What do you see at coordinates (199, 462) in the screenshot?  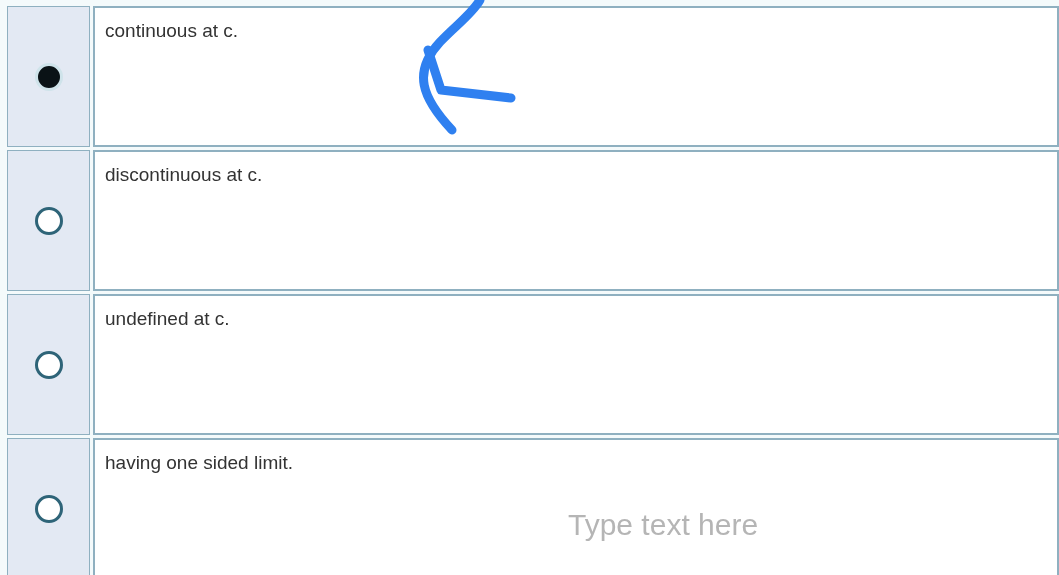 I see `option-label: having one sided limit.` at bounding box center [199, 462].